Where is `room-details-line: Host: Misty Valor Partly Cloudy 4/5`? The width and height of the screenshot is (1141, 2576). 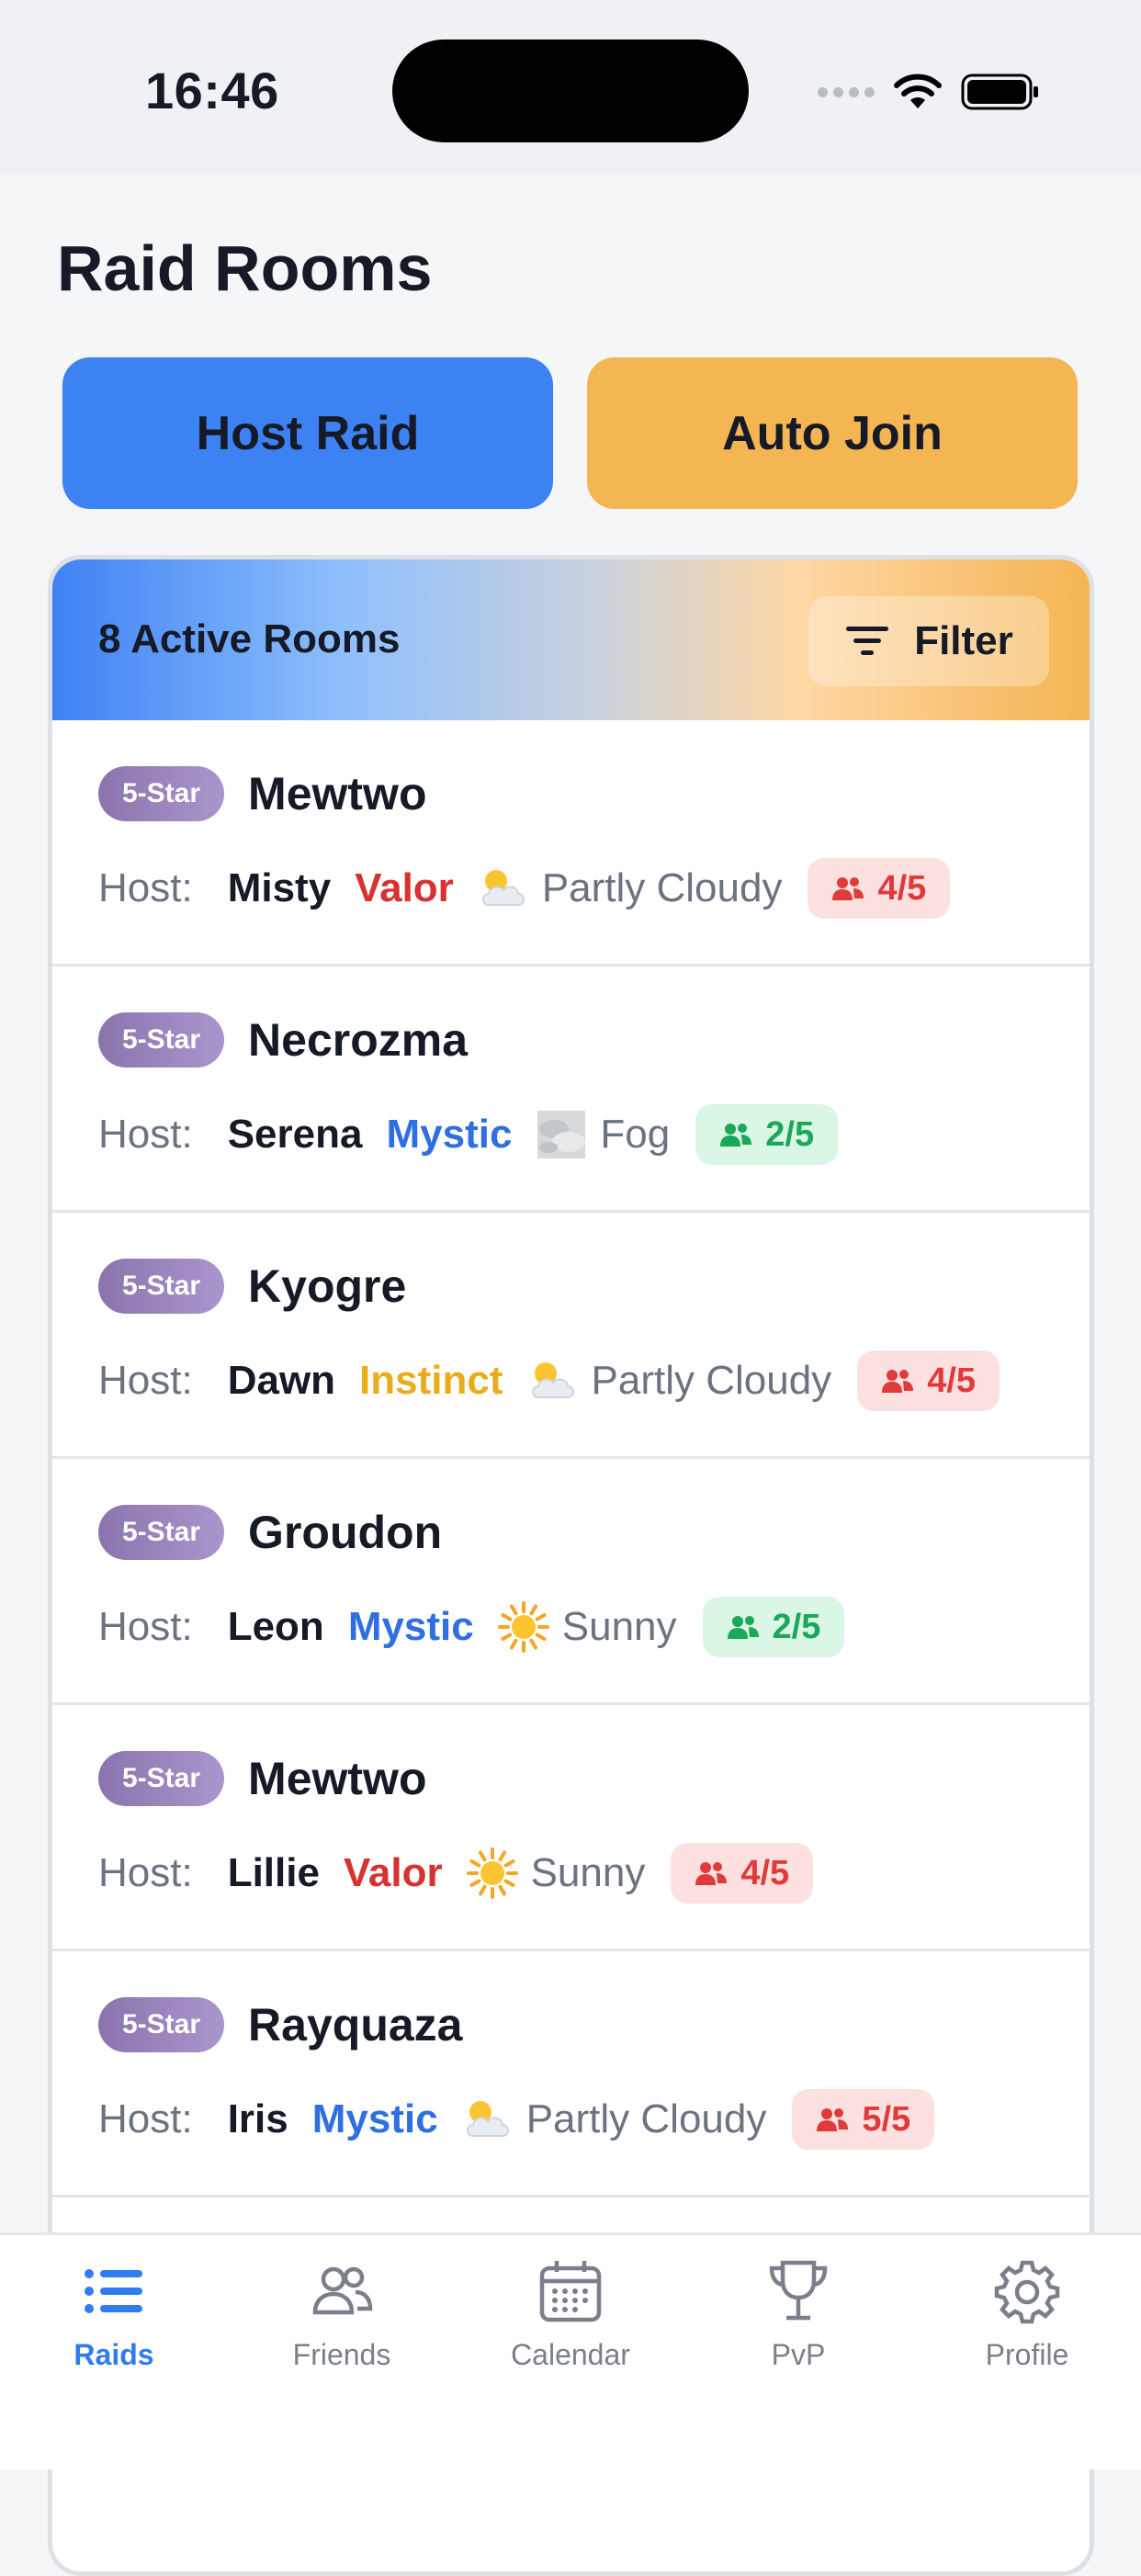 room-details-line: Host: Misty Valor Partly Cloudy 4/5 is located at coordinates (524, 888).